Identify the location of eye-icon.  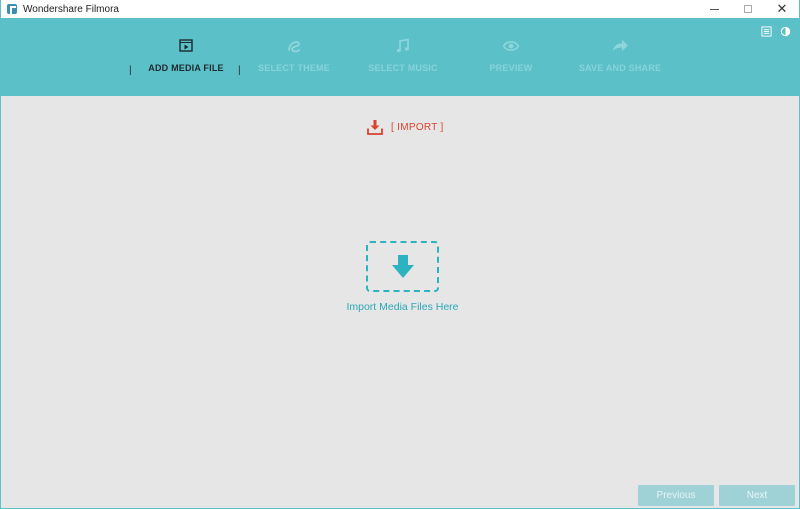
(511, 46).